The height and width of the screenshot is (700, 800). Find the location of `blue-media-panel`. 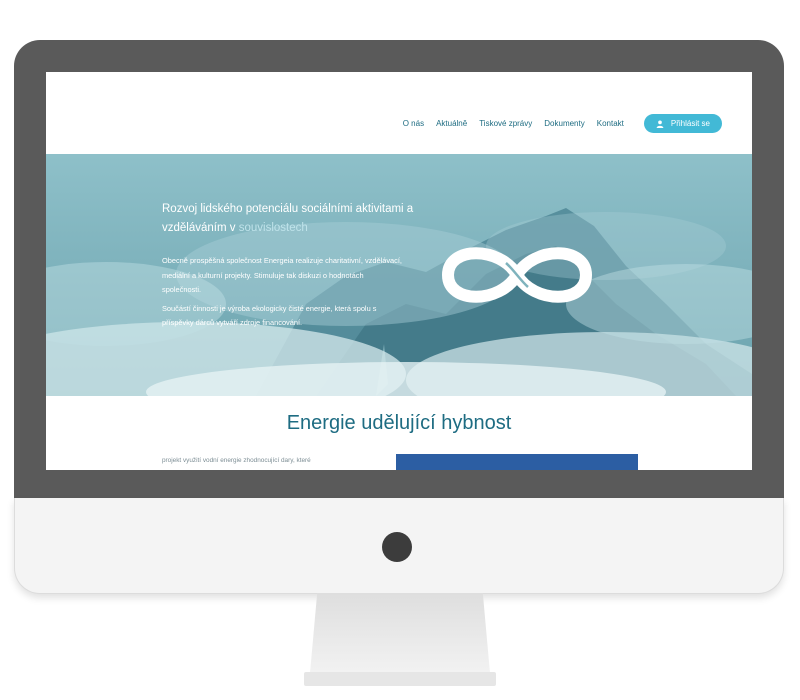

blue-media-panel is located at coordinates (517, 462).